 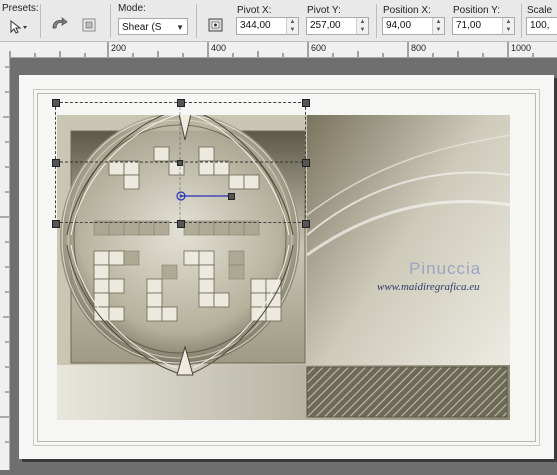 I want to click on presets-dropdown, so click(x=19, y=27).